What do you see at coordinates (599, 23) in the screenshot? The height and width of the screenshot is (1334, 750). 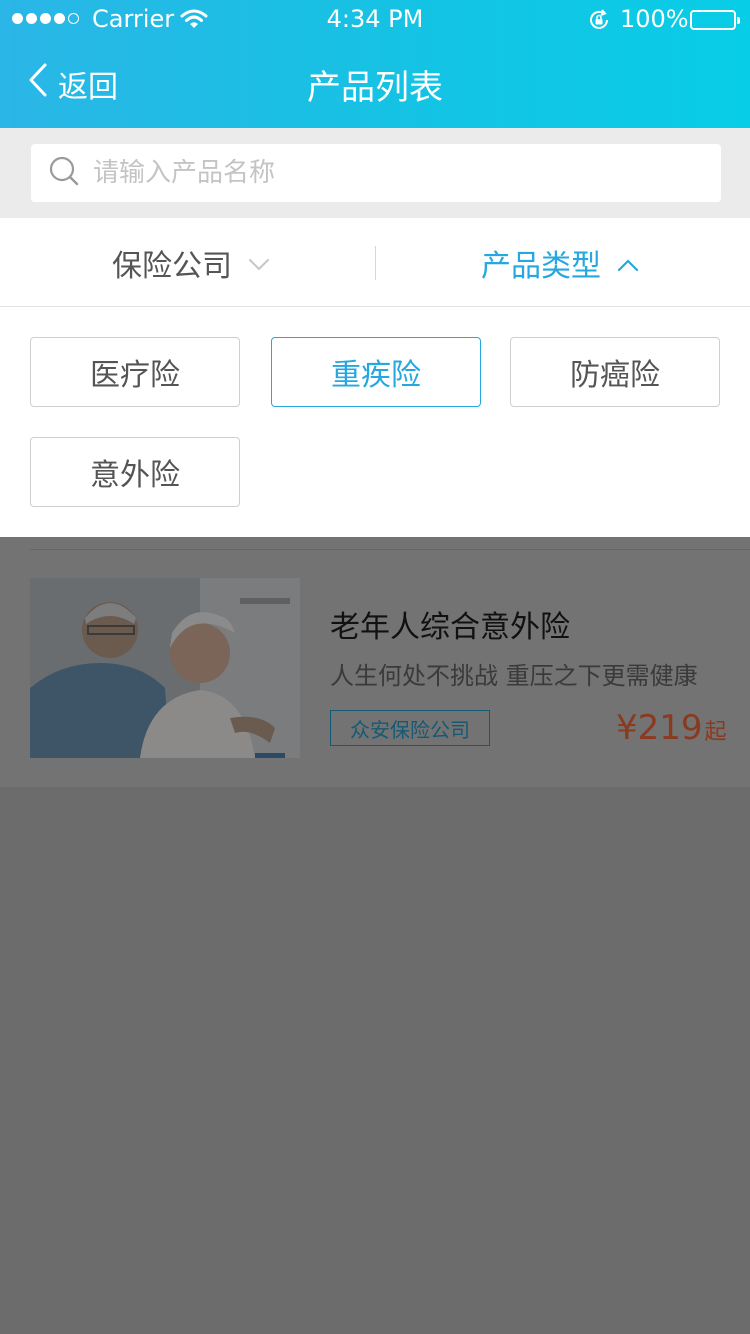 I see `rotation-lock-icon` at bounding box center [599, 23].